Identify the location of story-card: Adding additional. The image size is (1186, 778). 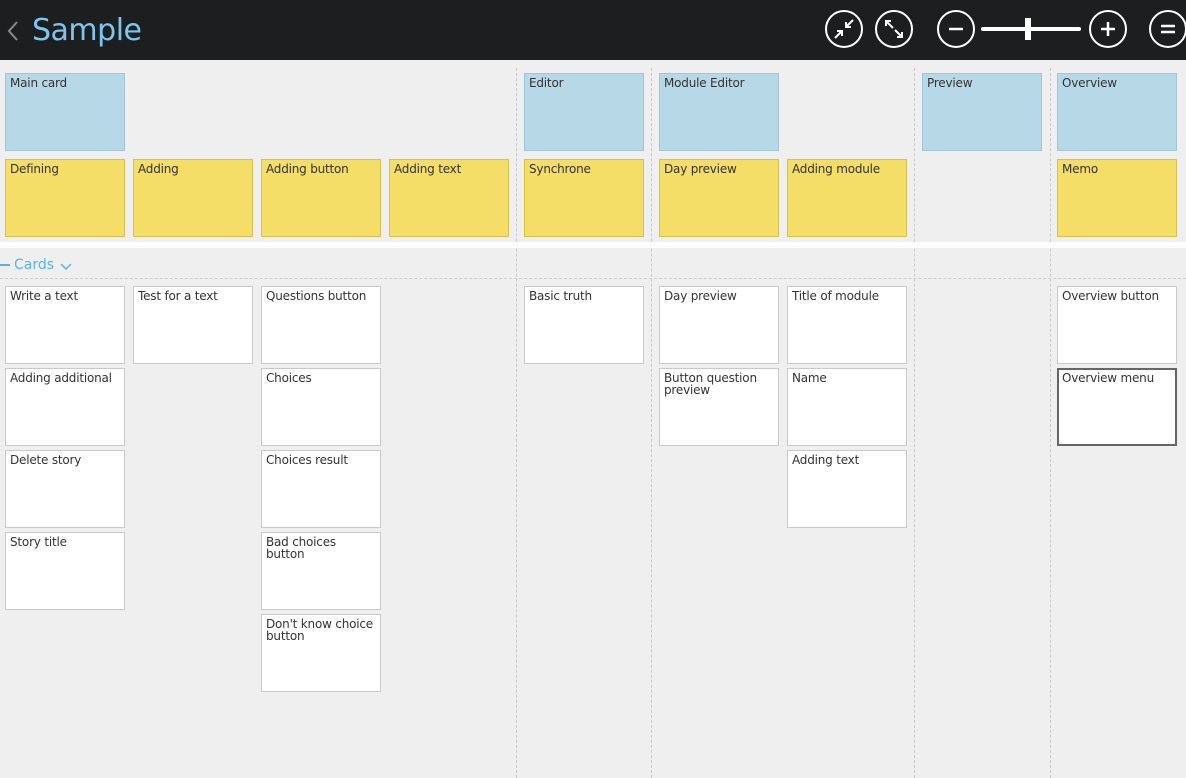
(65, 407).